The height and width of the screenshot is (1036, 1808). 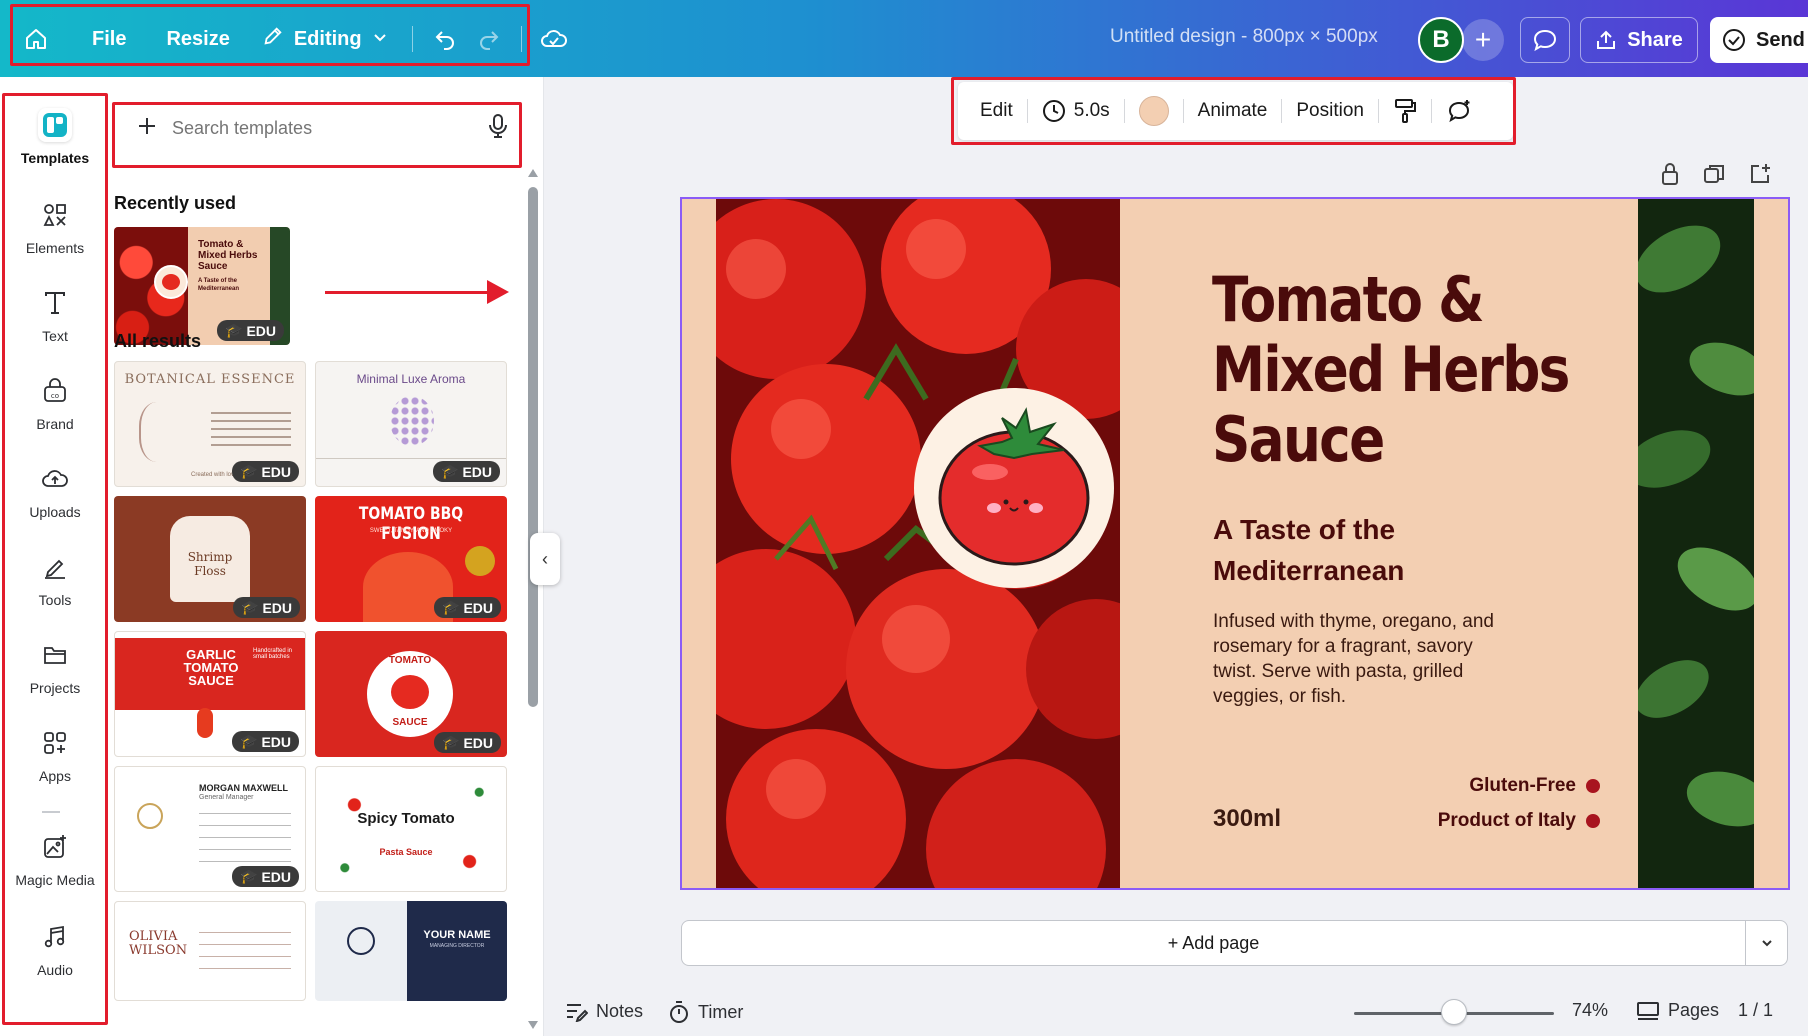 I want to click on add-collaborator-button: +, so click(x=1483, y=40).